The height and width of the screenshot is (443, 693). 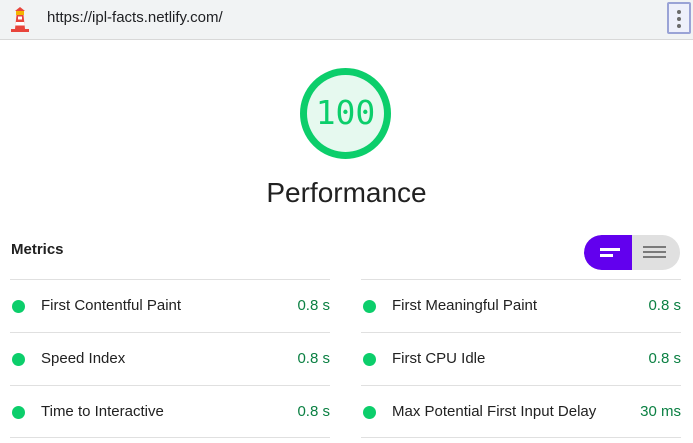 What do you see at coordinates (346, 20) in the screenshot?
I see `address-bar: https://ipl-facts.netlify.com/` at bounding box center [346, 20].